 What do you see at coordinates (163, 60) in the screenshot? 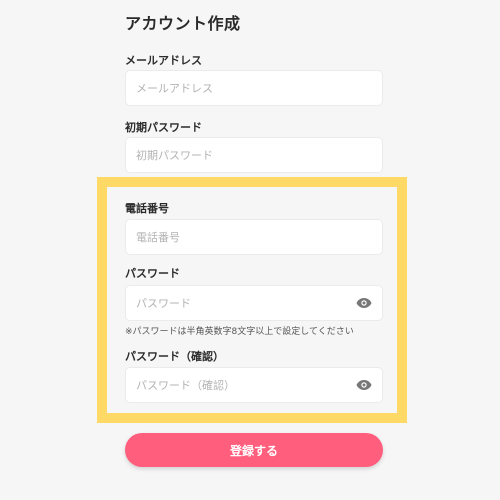
I see `email-label: メールアドレス` at bounding box center [163, 60].